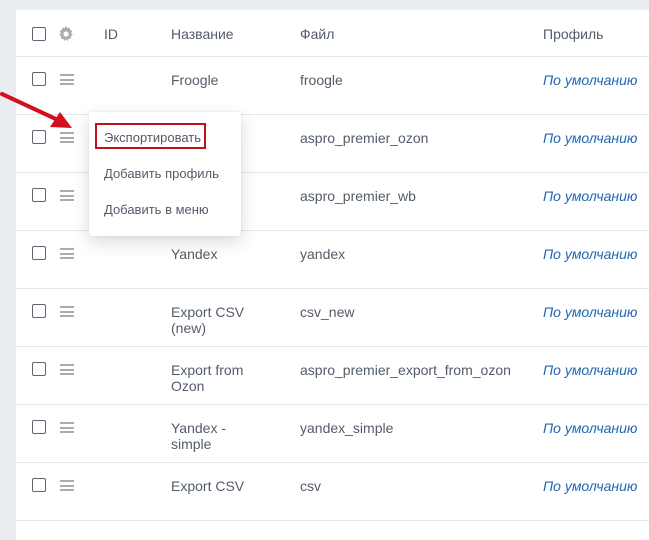  What do you see at coordinates (202, 34) in the screenshot?
I see `column-header-name: Название` at bounding box center [202, 34].